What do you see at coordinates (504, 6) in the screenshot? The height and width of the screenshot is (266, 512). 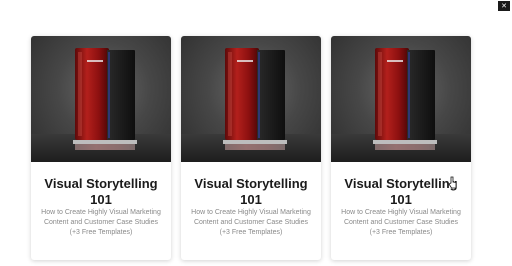 I see `close-icon: ✕` at bounding box center [504, 6].